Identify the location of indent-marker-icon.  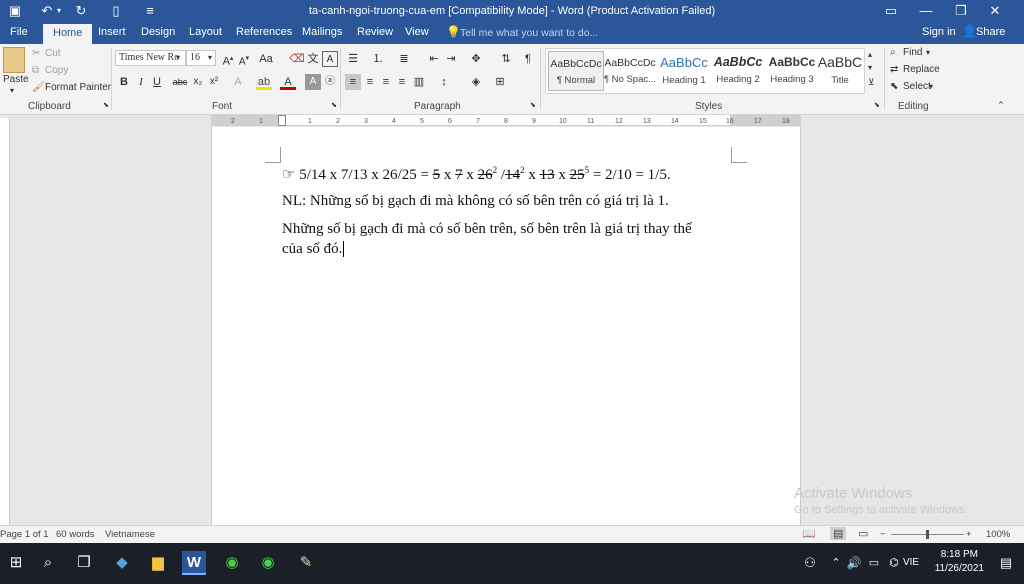
(282, 120).